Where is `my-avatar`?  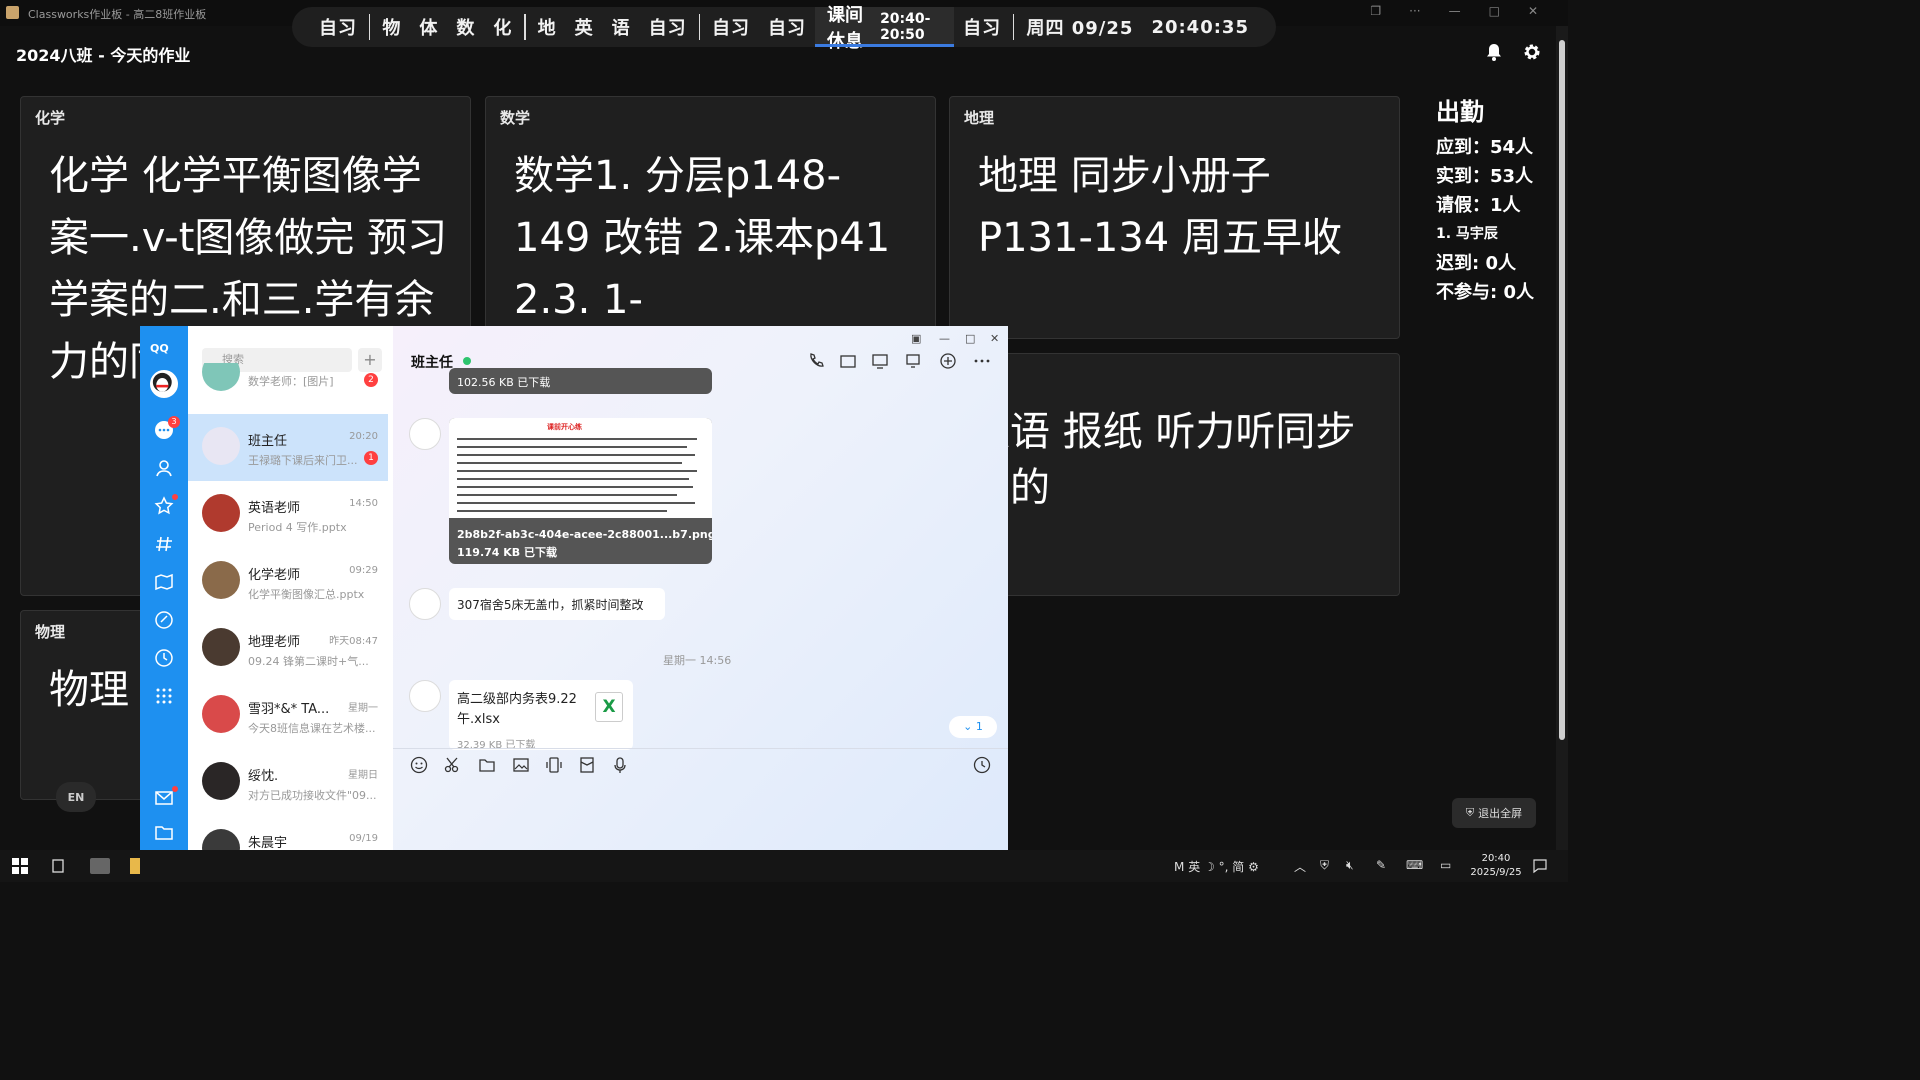 my-avatar is located at coordinates (164, 384).